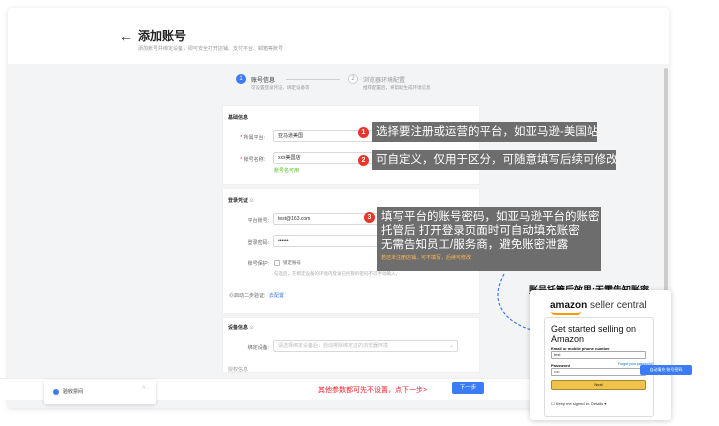 The width and height of the screenshot is (719, 426). I want to click on chevron-up-icon: ^, so click(143, 389).